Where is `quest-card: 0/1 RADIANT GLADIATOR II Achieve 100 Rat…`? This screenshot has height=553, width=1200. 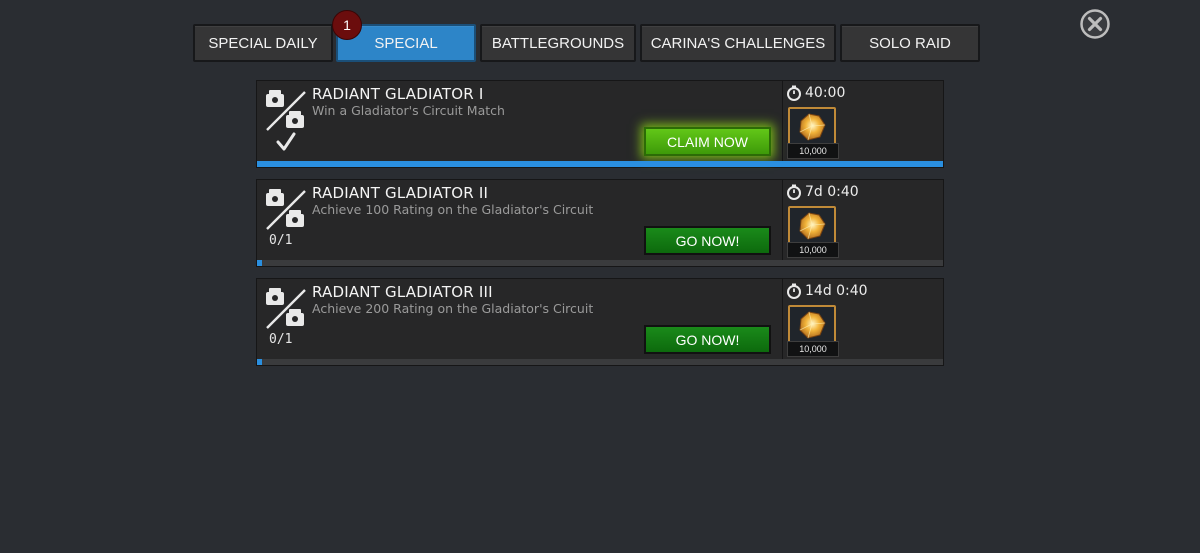
quest-card: 0/1 RADIANT GLADIATOR II Achieve 100 Rat… is located at coordinates (600, 223).